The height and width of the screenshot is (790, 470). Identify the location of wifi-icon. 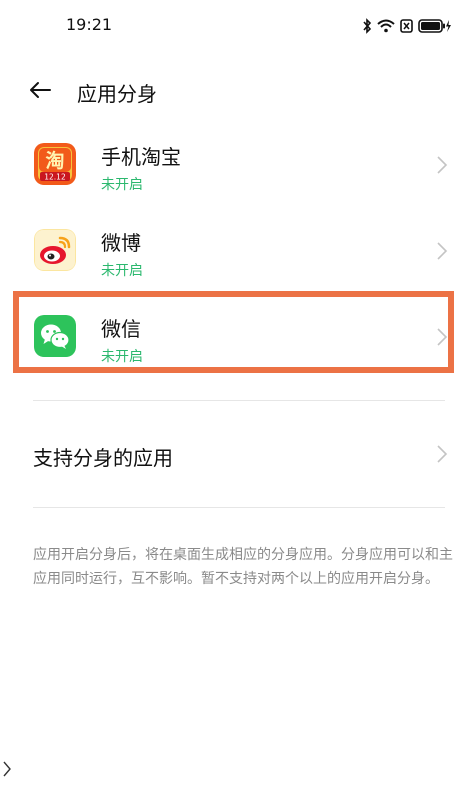
(386, 26).